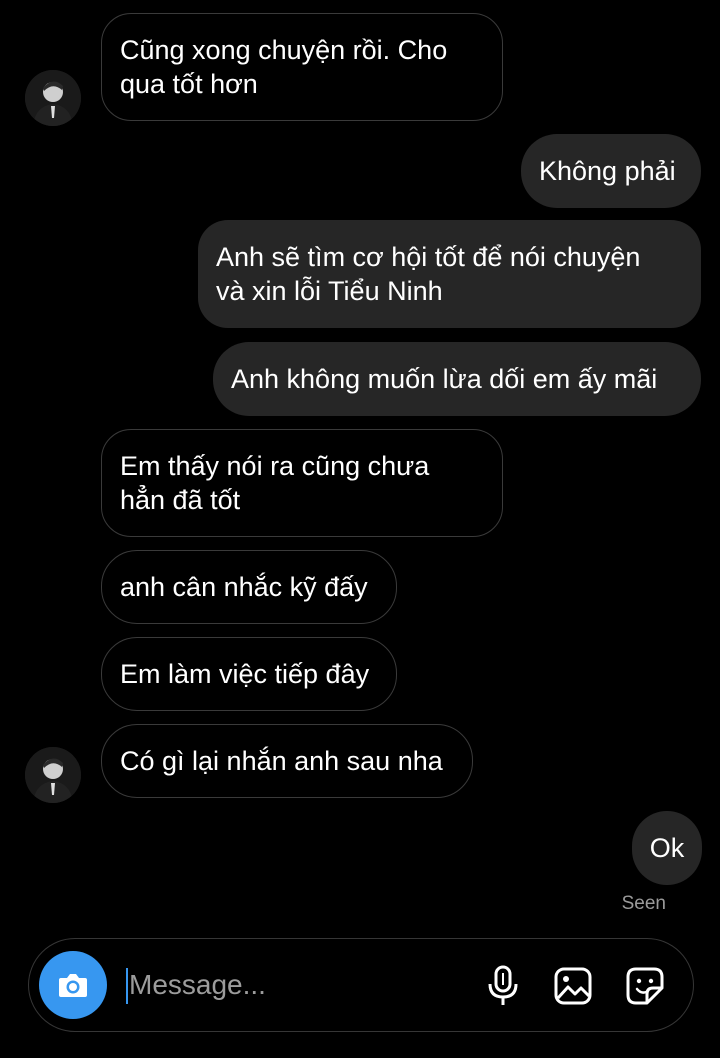 This screenshot has width=720, height=1058. I want to click on incoming-message: Có gì lại nhắn anh sau nha, so click(287, 761).